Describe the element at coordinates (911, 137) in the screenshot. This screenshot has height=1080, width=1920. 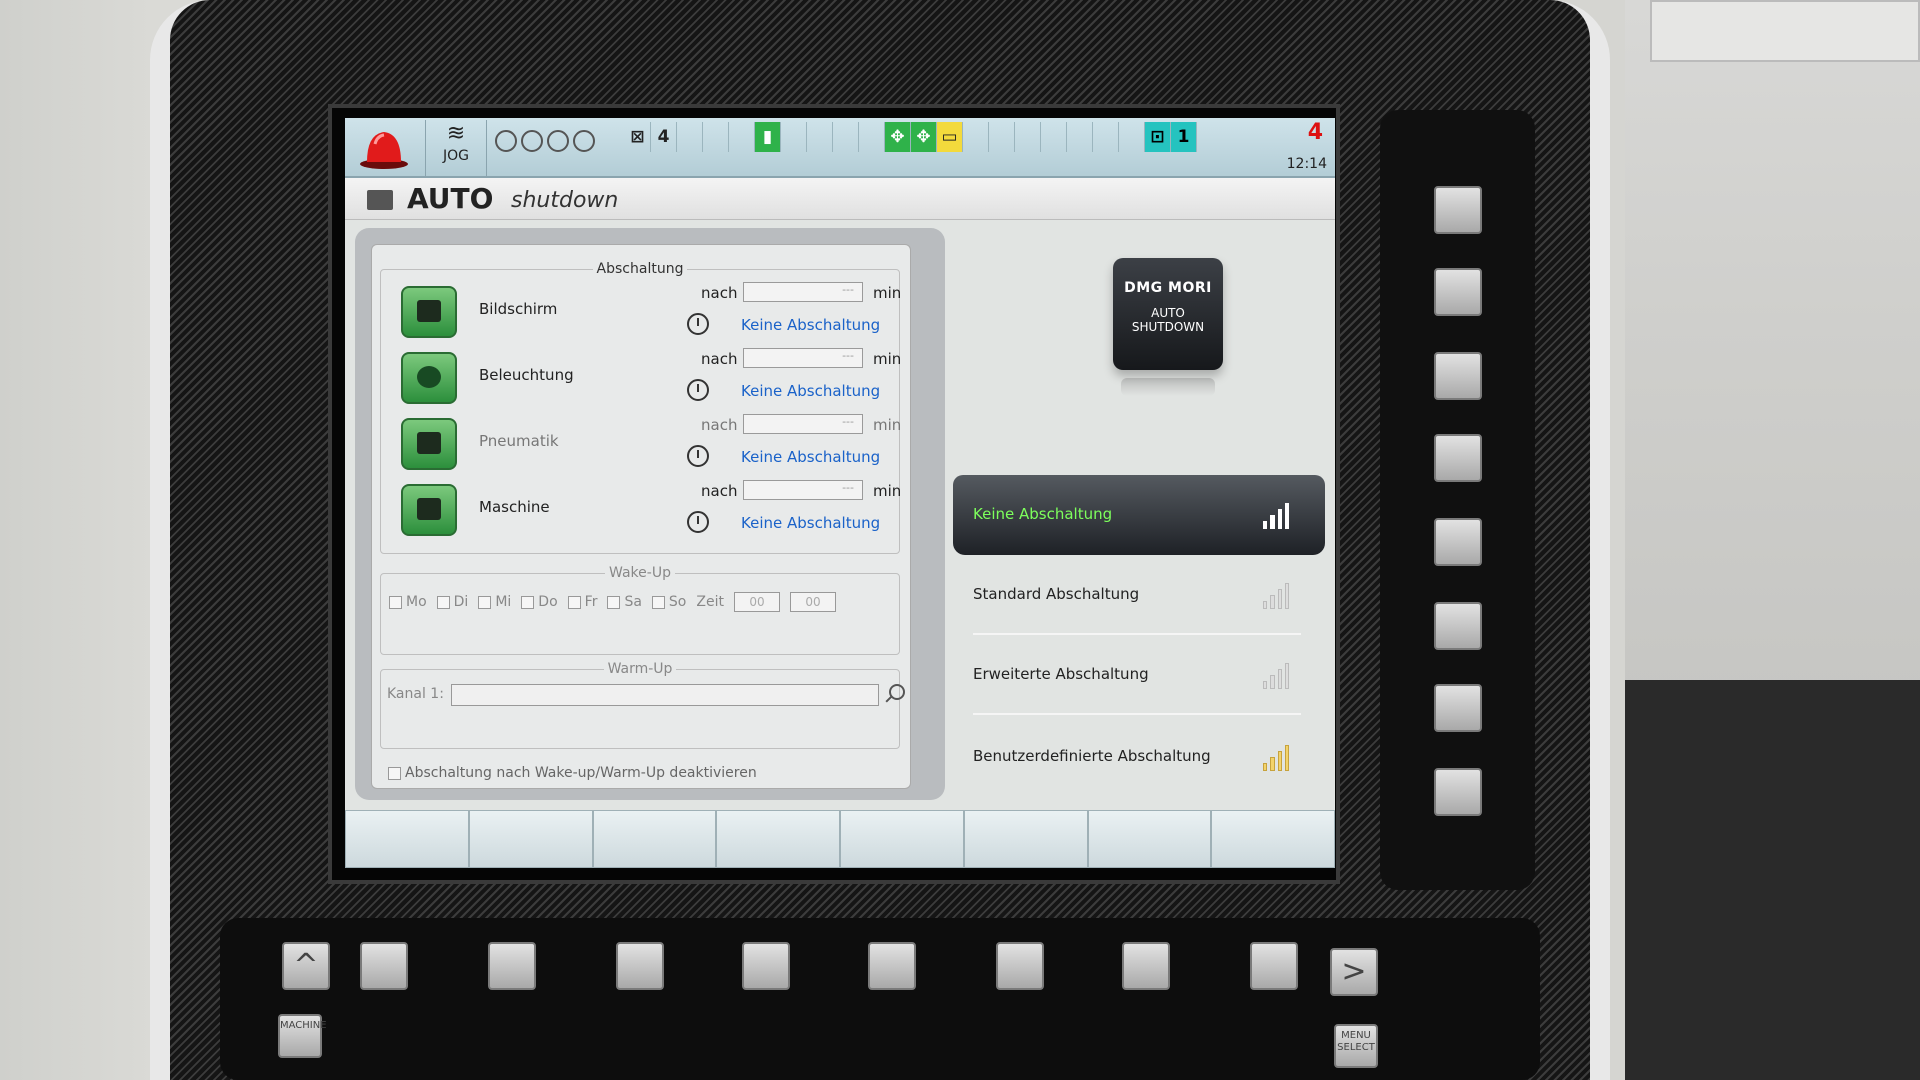
I see `status-cells: ⊠ 4 ▮ ✥ ✥ ▭ ⊡ 1` at that location.